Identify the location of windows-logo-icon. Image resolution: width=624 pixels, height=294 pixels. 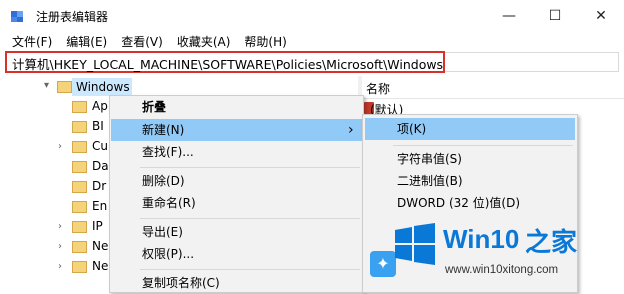
(415, 244).